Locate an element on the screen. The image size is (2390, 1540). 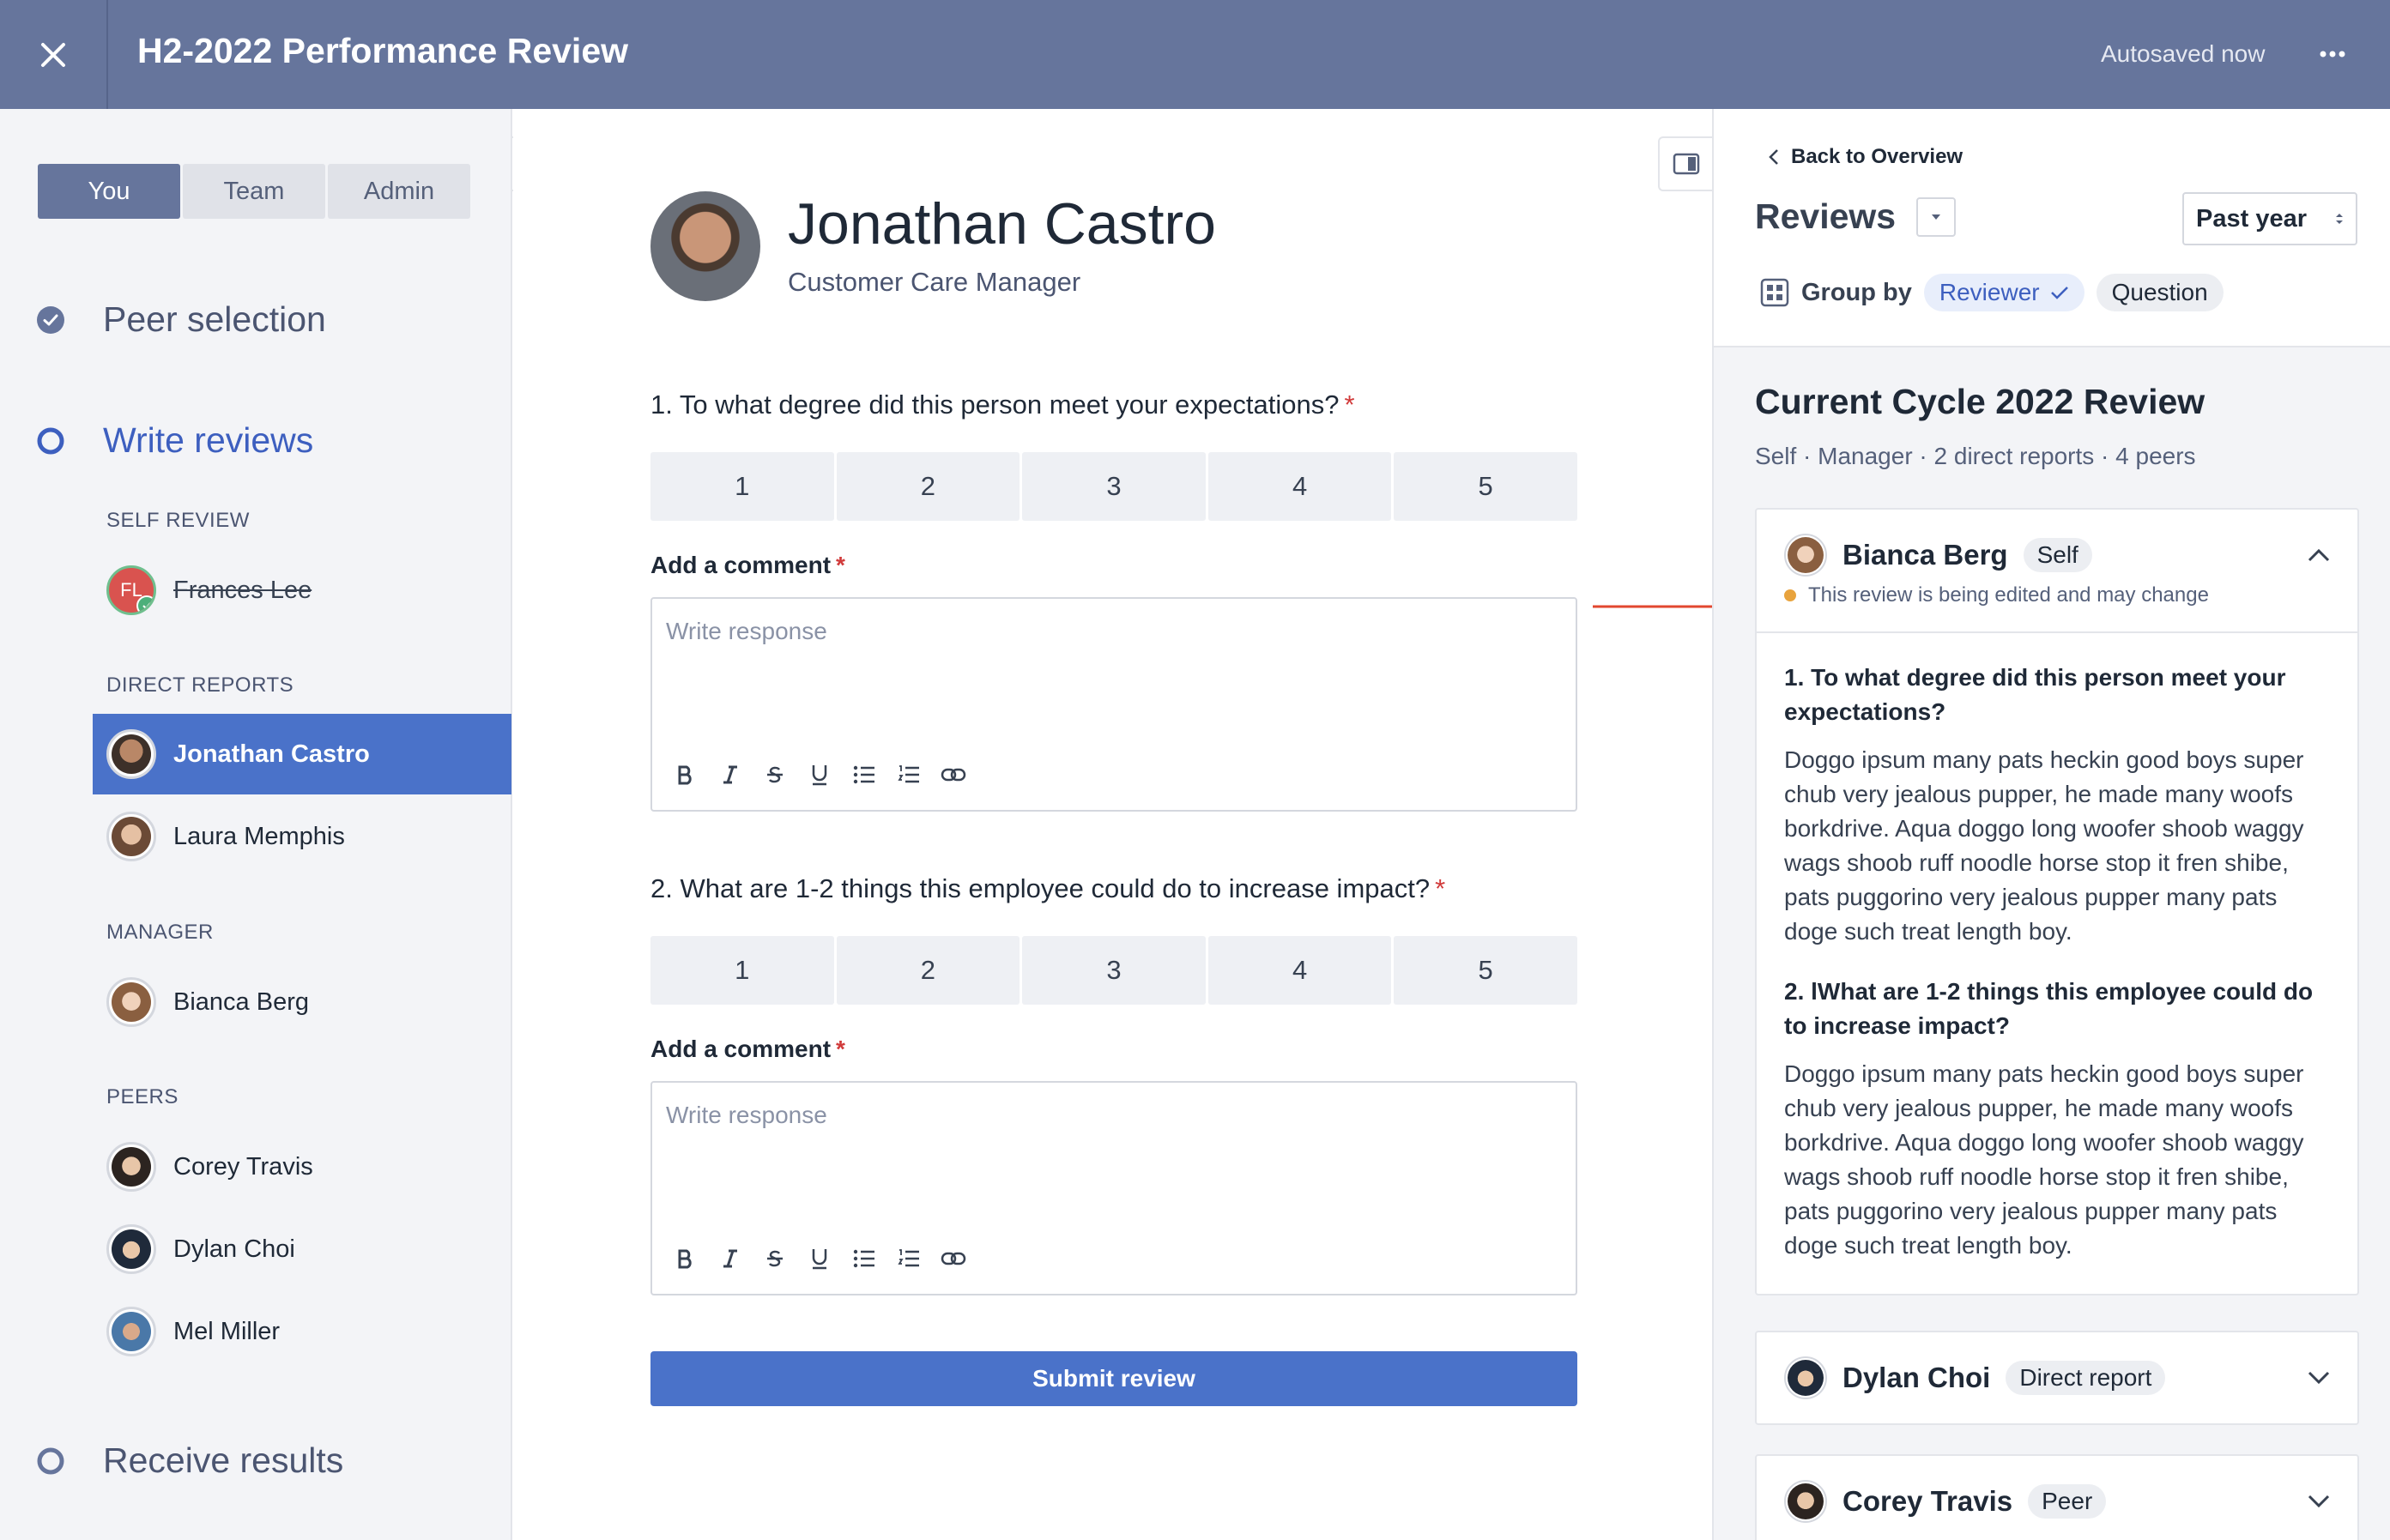
role-switcher: You Team Admin is located at coordinates (254, 191).